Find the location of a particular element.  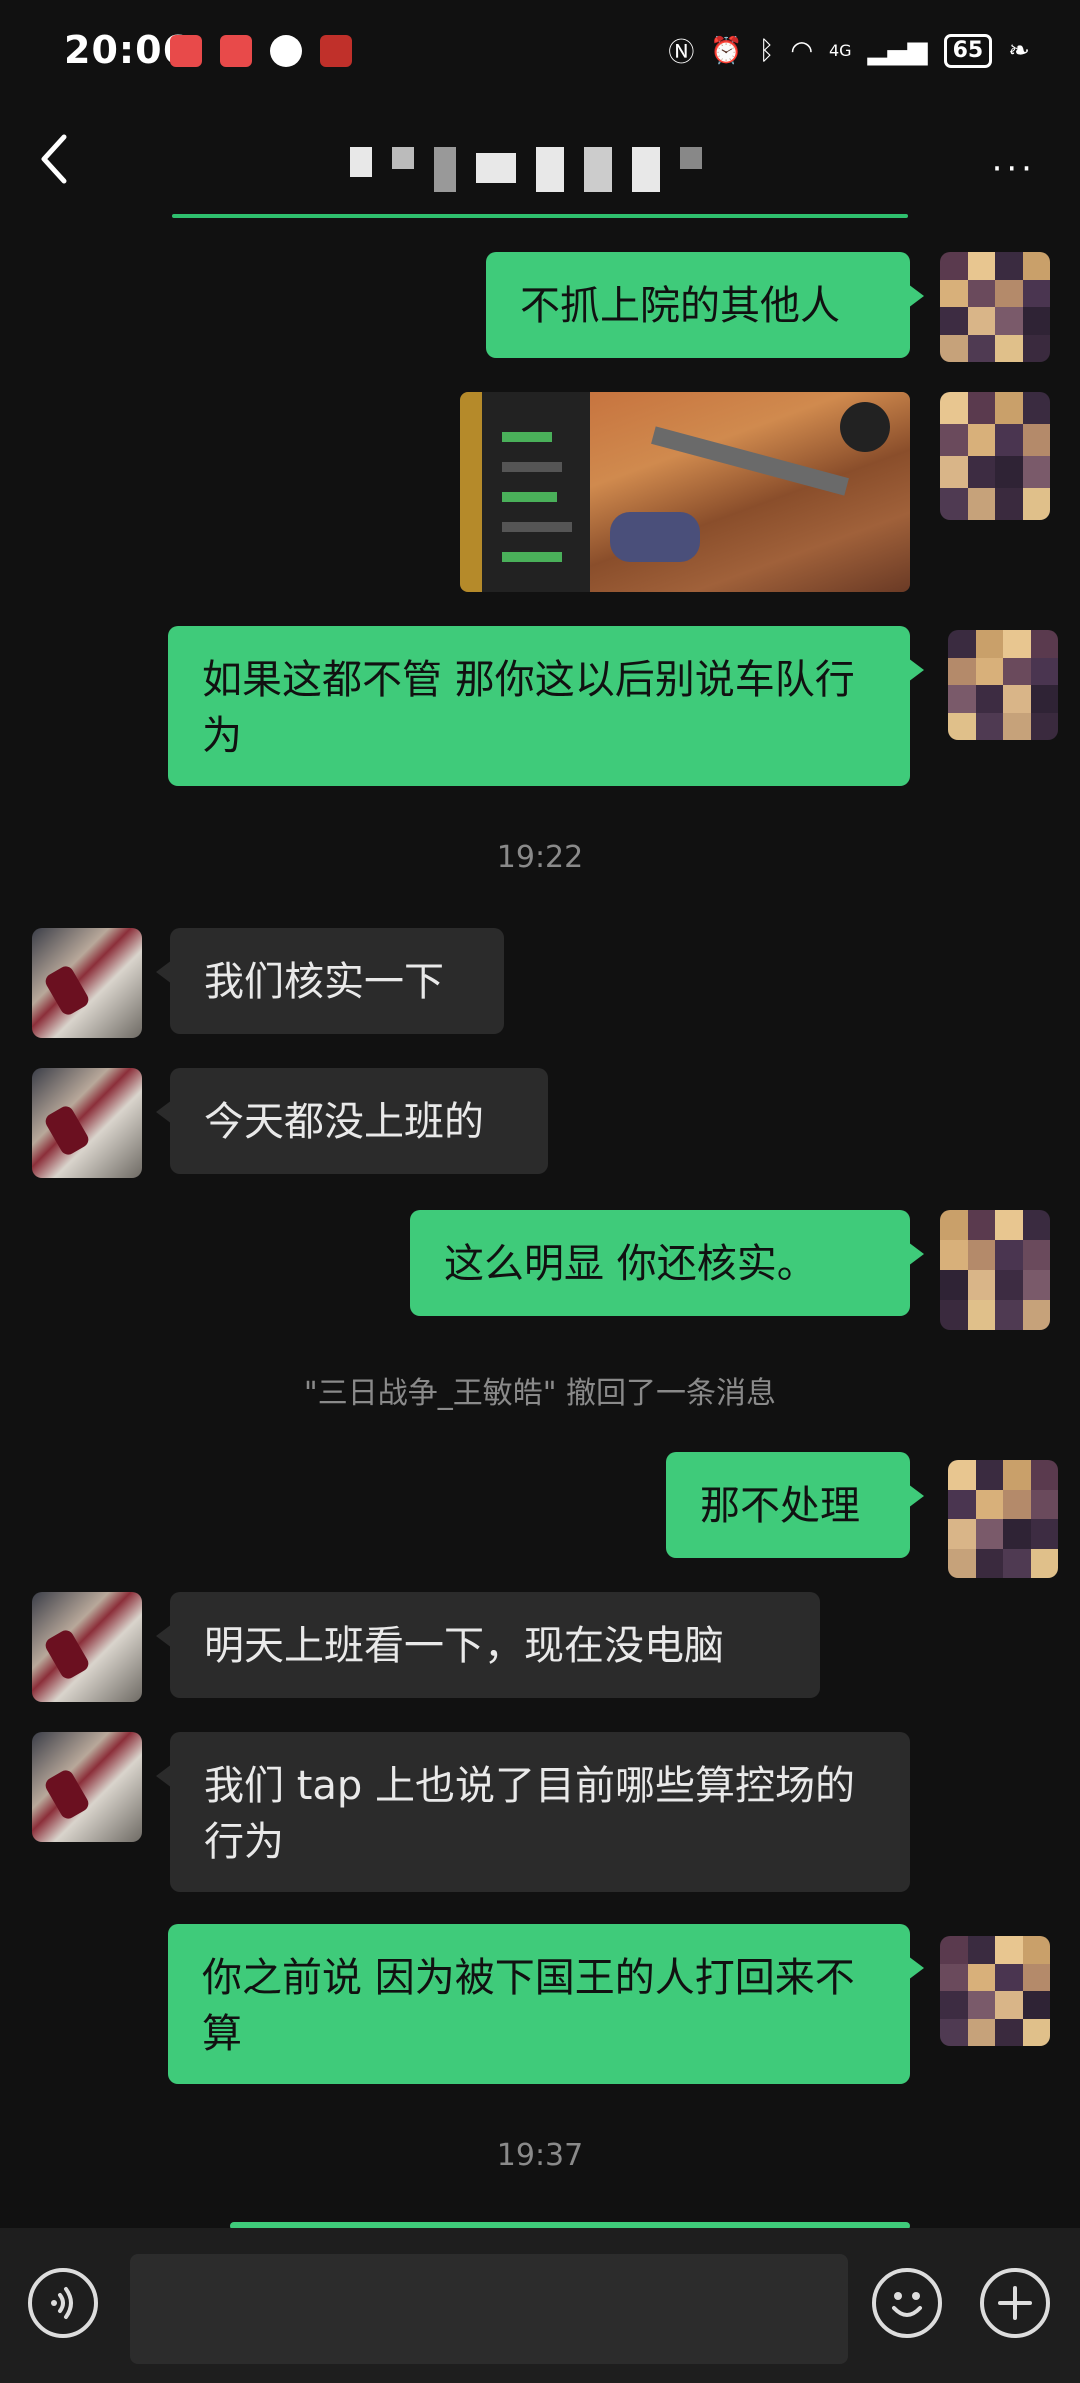

recall-notice: "三日战争_王敏皓" 撤回了一条消息 is located at coordinates (540, 1393).